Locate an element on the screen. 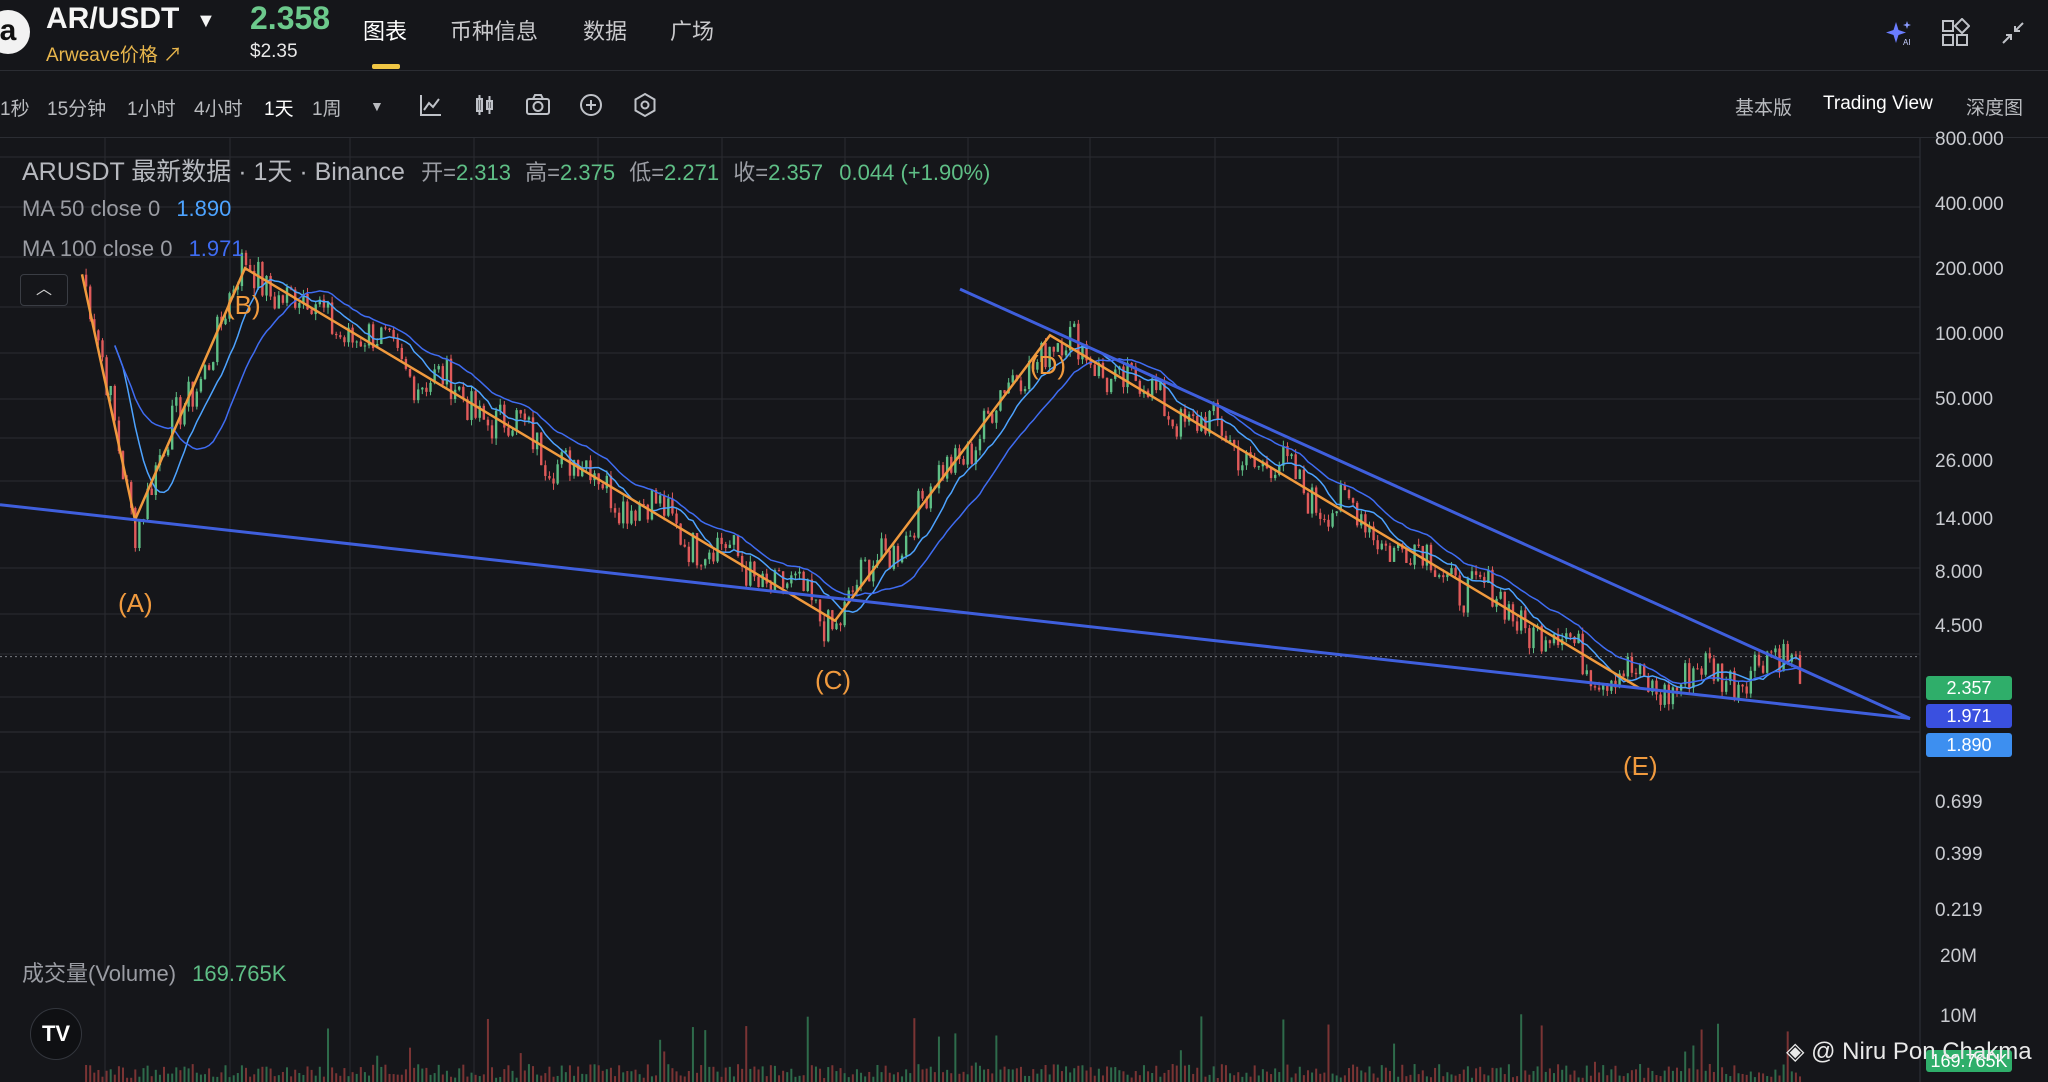  settings-hex-icon is located at coordinates (645, 105).